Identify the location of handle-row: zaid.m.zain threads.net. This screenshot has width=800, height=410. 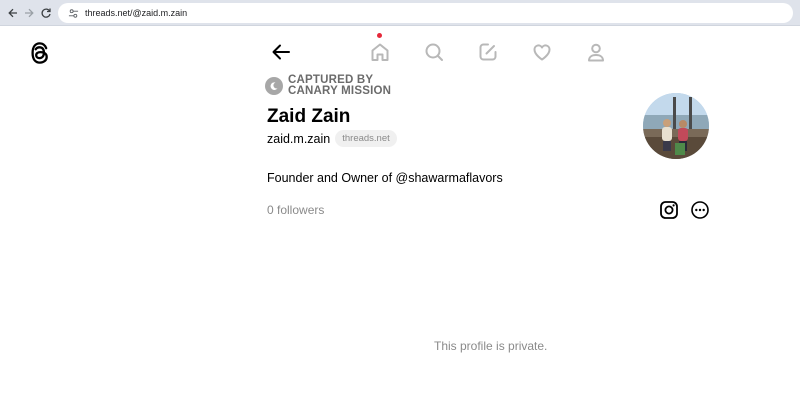
(332, 138).